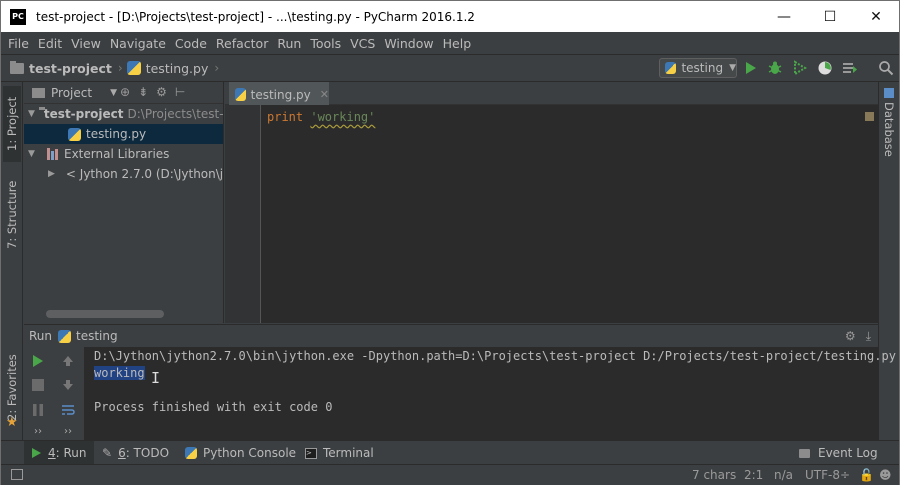 This screenshot has height=485, width=900. What do you see at coordinates (866, 475) in the screenshot?
I see `lock-icon: 🔓` at bounding box center [866, 475].